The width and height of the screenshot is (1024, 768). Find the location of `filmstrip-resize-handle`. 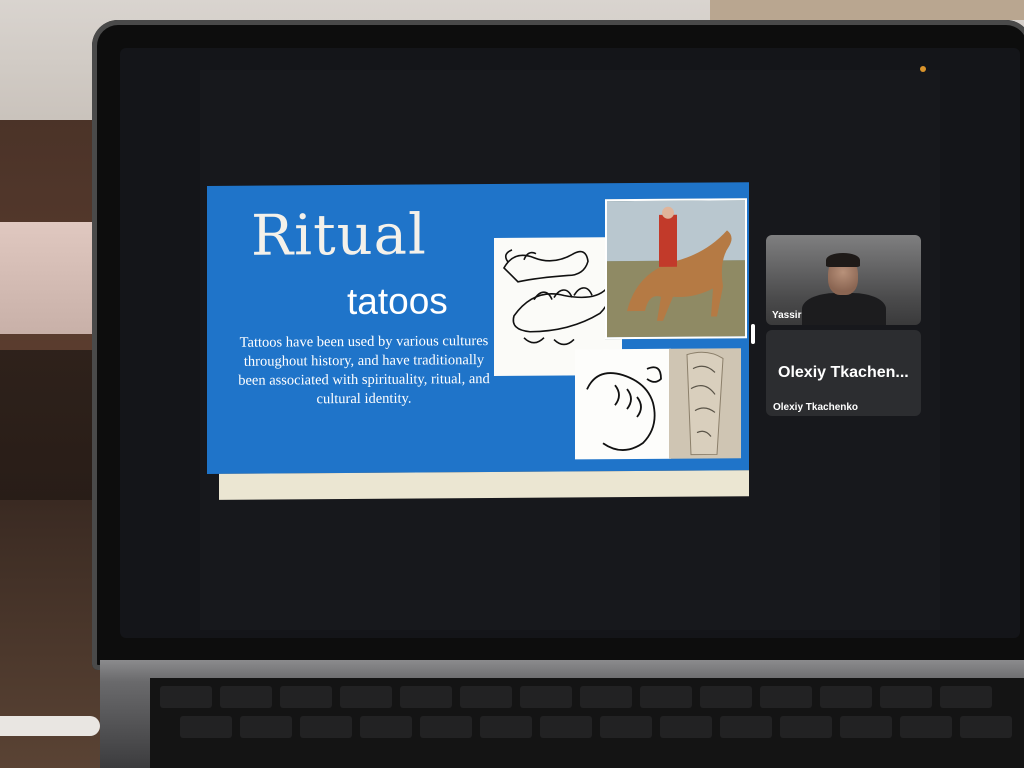

filmstrip-resize-handle is located at coordinates (753, 334).